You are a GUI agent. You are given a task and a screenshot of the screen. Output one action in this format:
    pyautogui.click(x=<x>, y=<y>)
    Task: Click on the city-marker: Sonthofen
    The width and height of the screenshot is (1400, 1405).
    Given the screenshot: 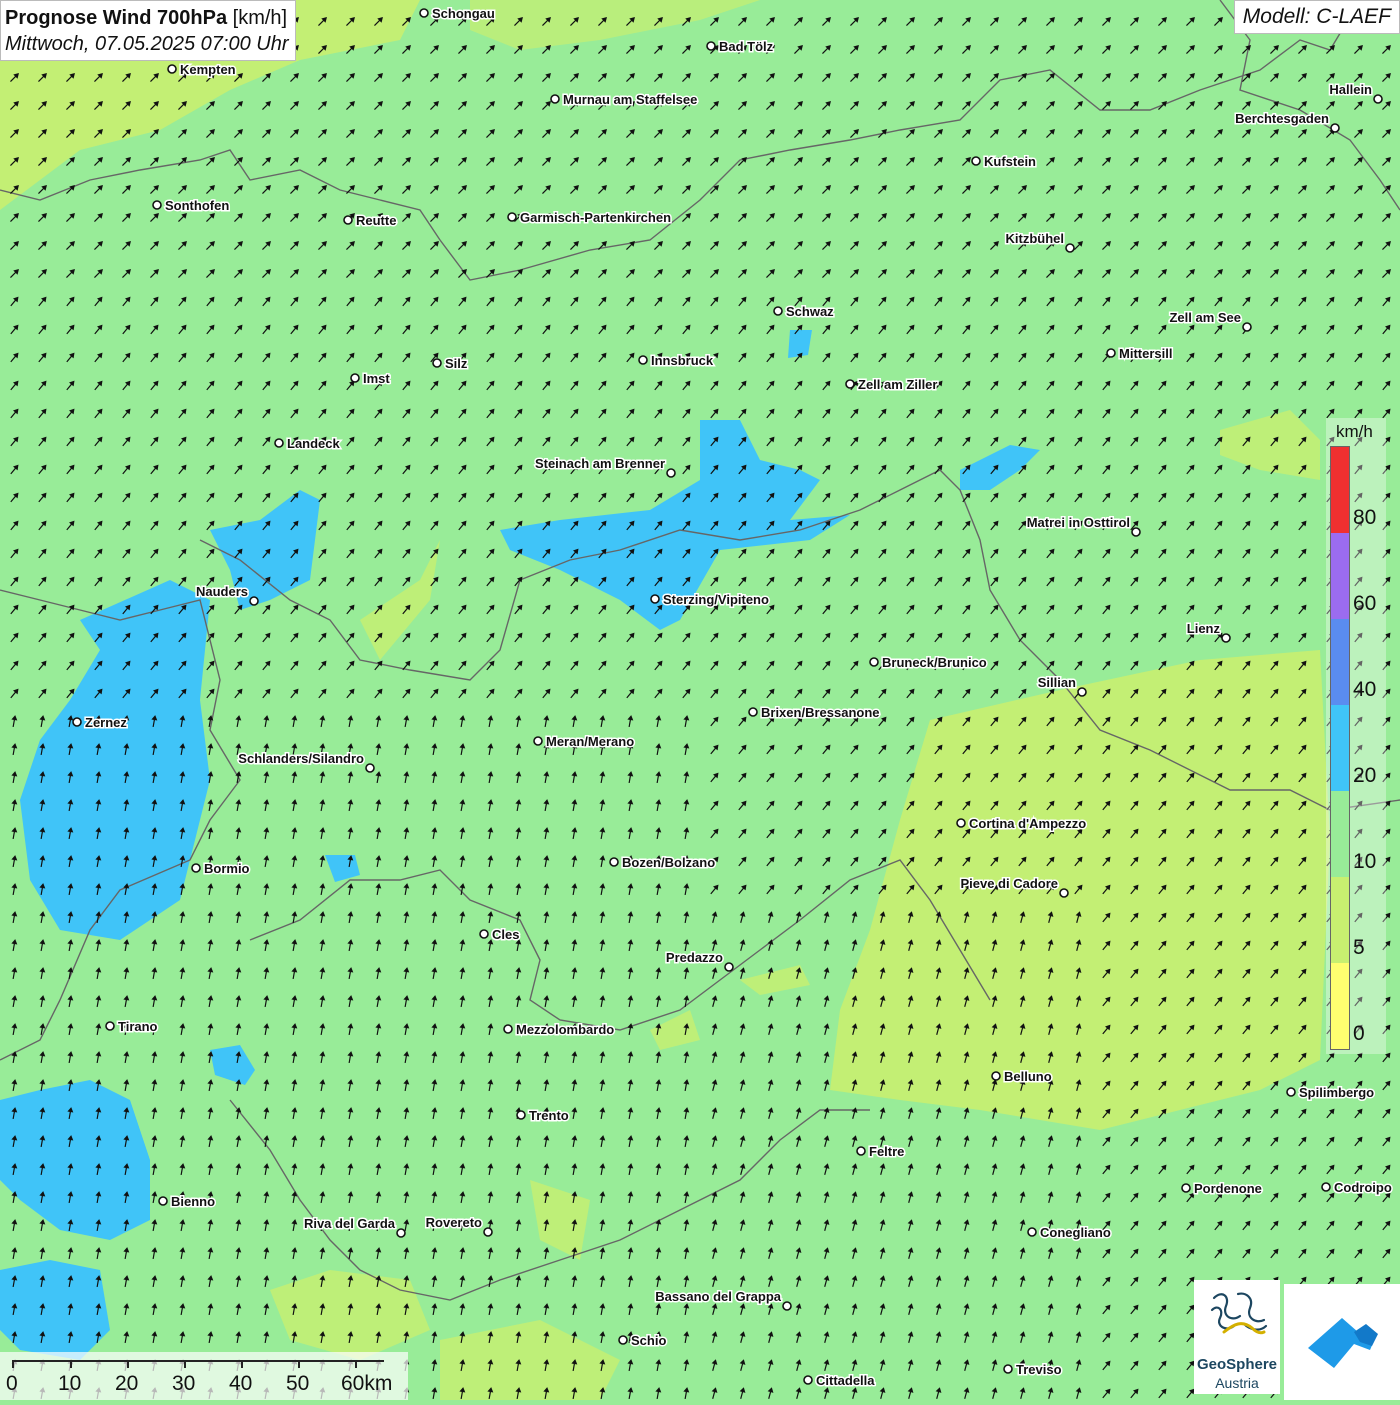 What is the action you would take?
    pyautogui.click(x=191, y=206)
    